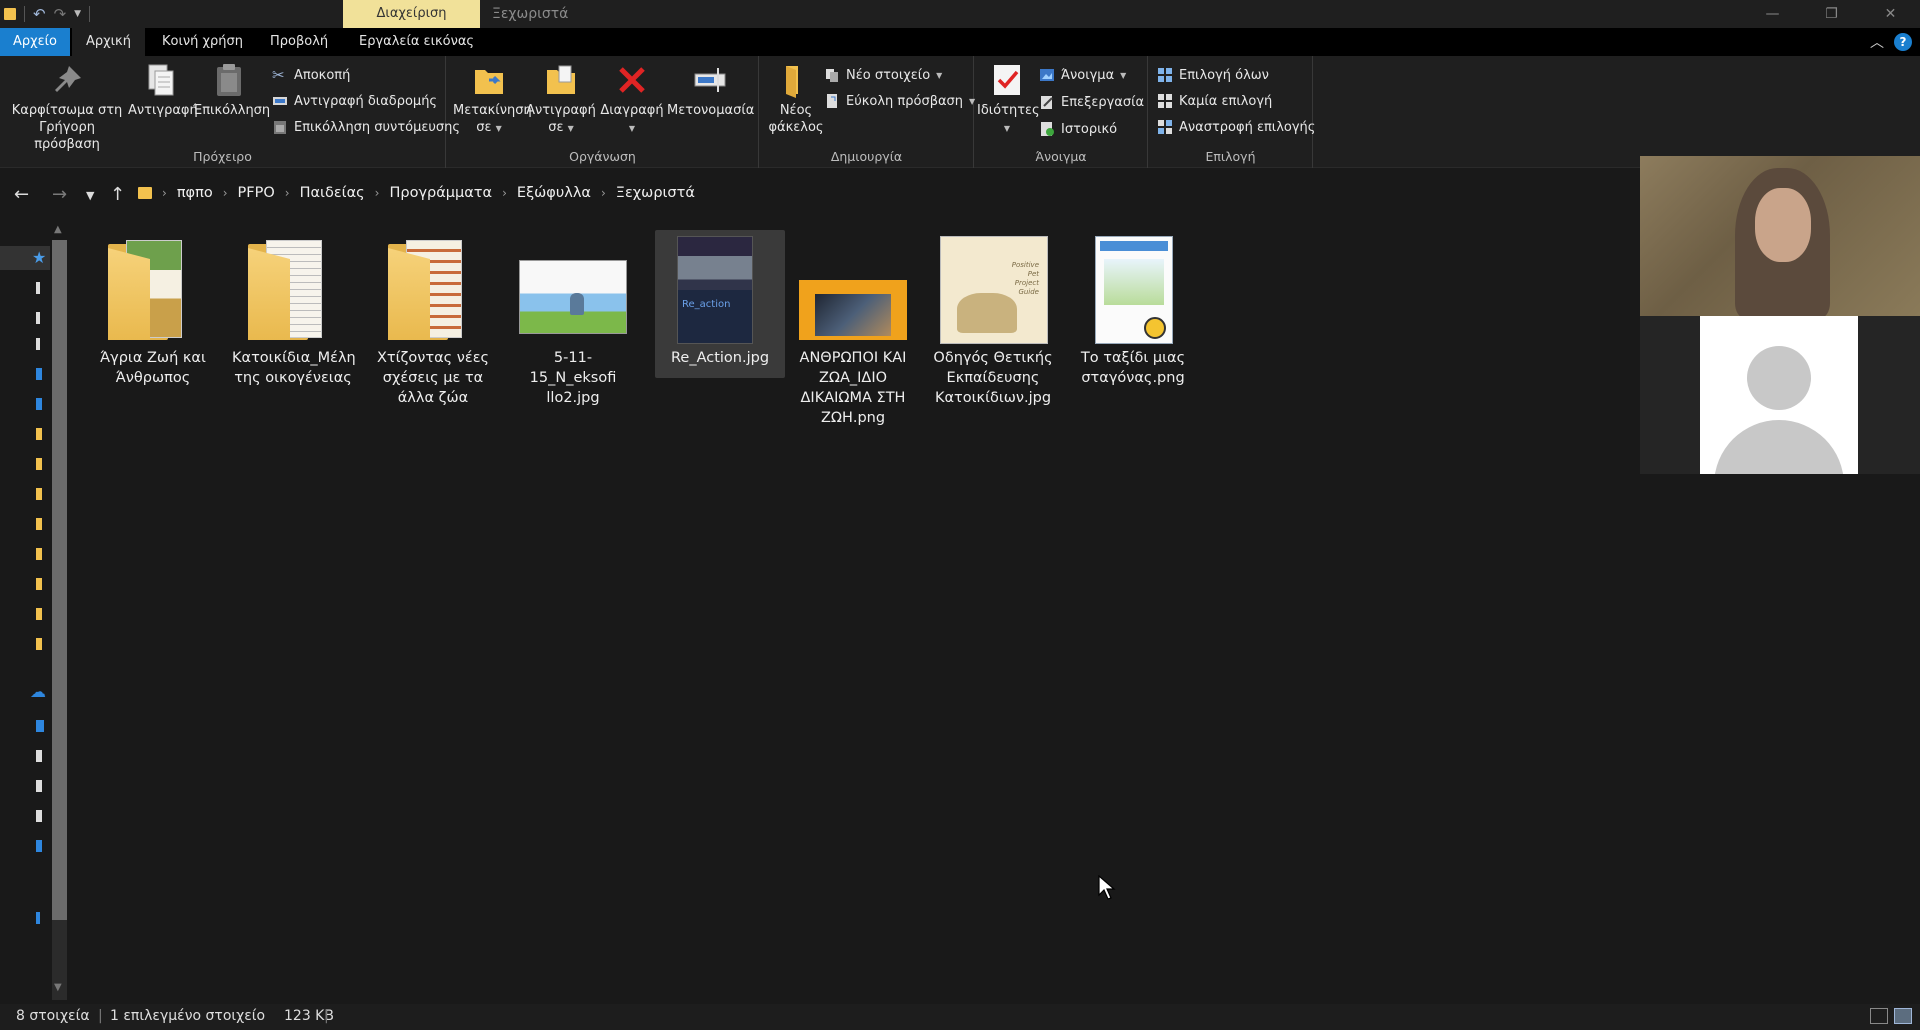  Describe the element at coordinates (1903, 42) in the screenshot. I see `help-icon: ?` at that location.